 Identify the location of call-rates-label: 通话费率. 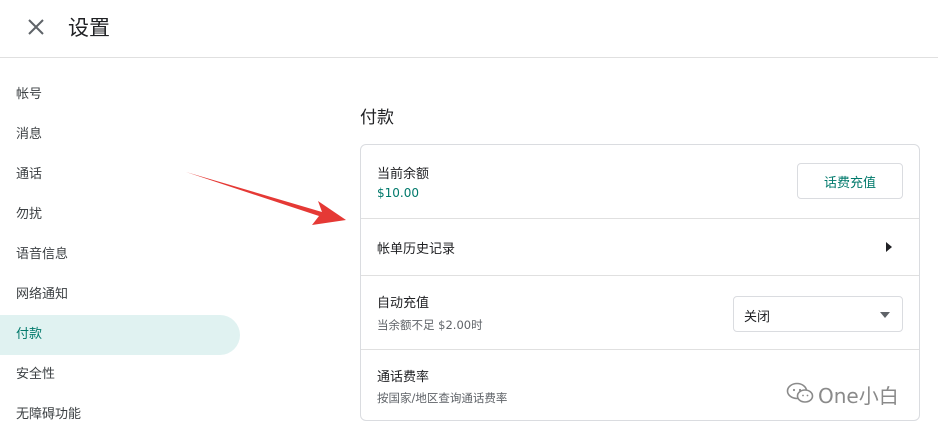
(403, 377).